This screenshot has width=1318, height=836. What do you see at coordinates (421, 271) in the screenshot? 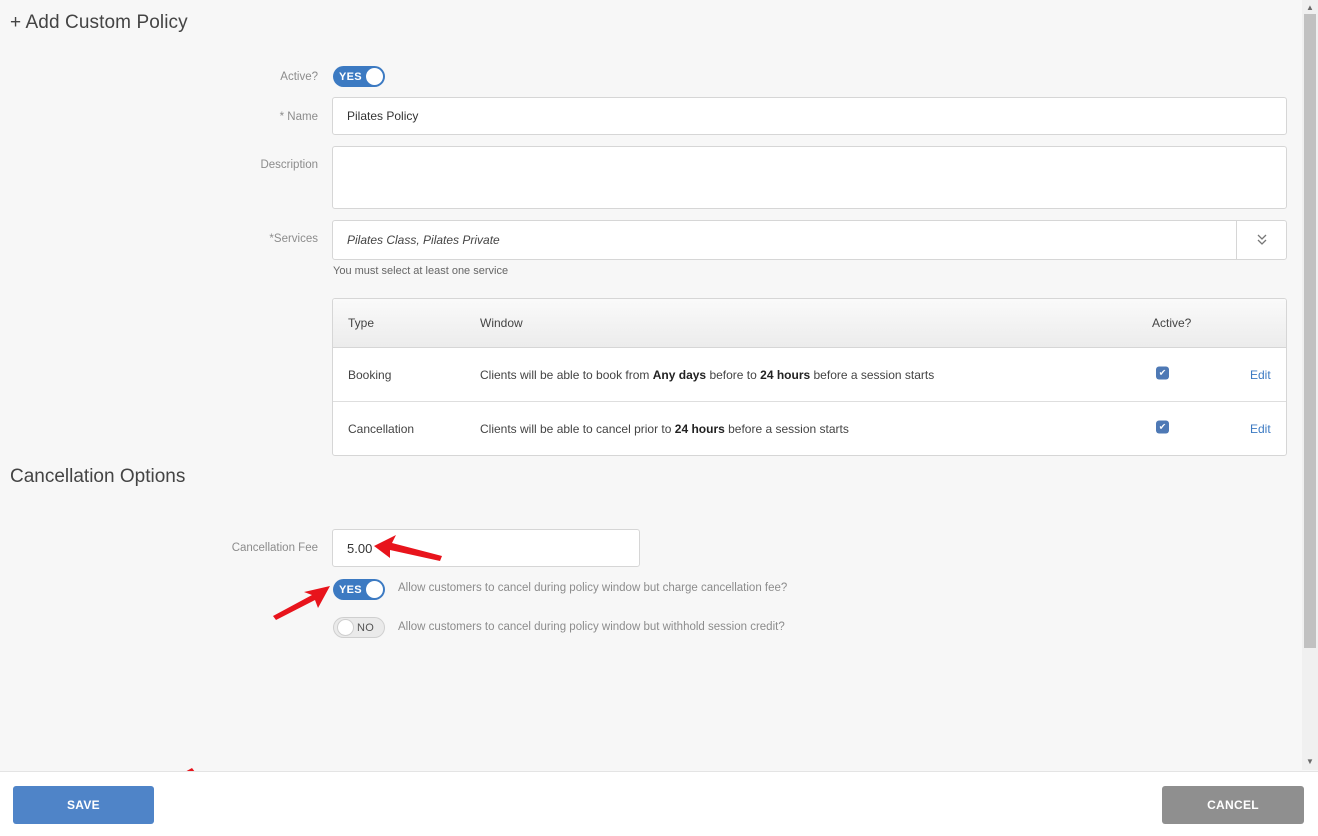
I see `services-hint: You must select at least one service` at bounding box center [421, 271].